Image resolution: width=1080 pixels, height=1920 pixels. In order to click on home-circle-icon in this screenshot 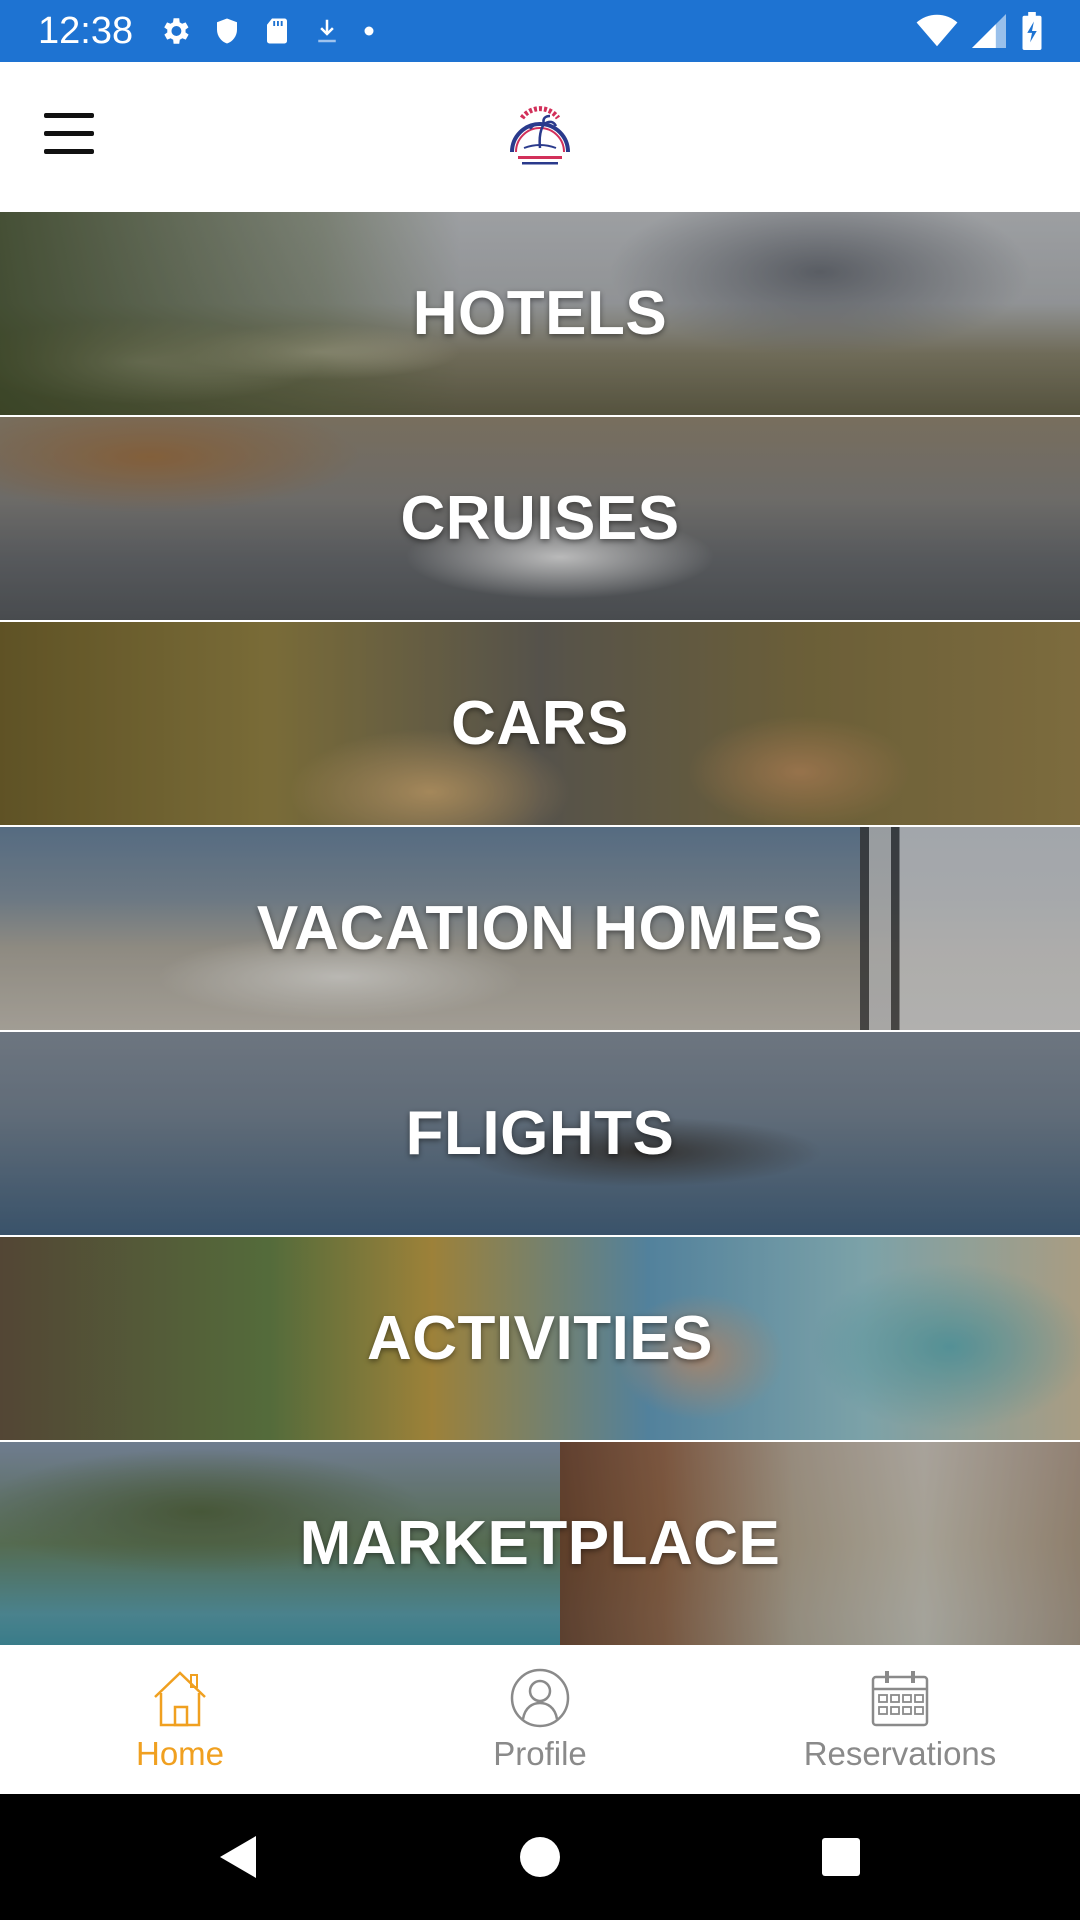, I will do `click(540, 1857)`.